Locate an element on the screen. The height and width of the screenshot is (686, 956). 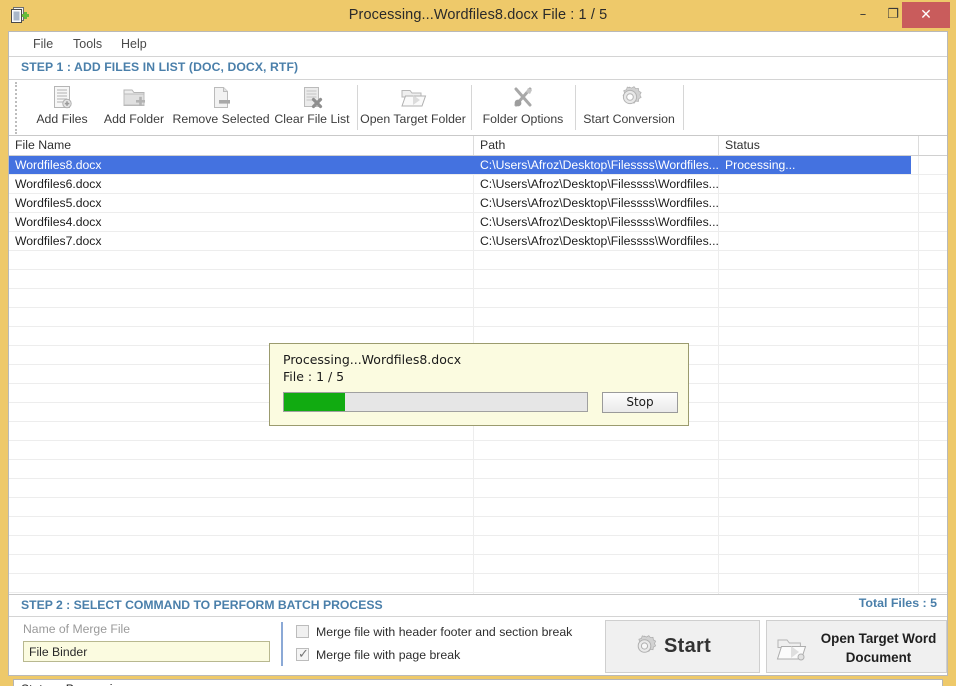
stop-button: Stop is located at coordinates (640, 402).